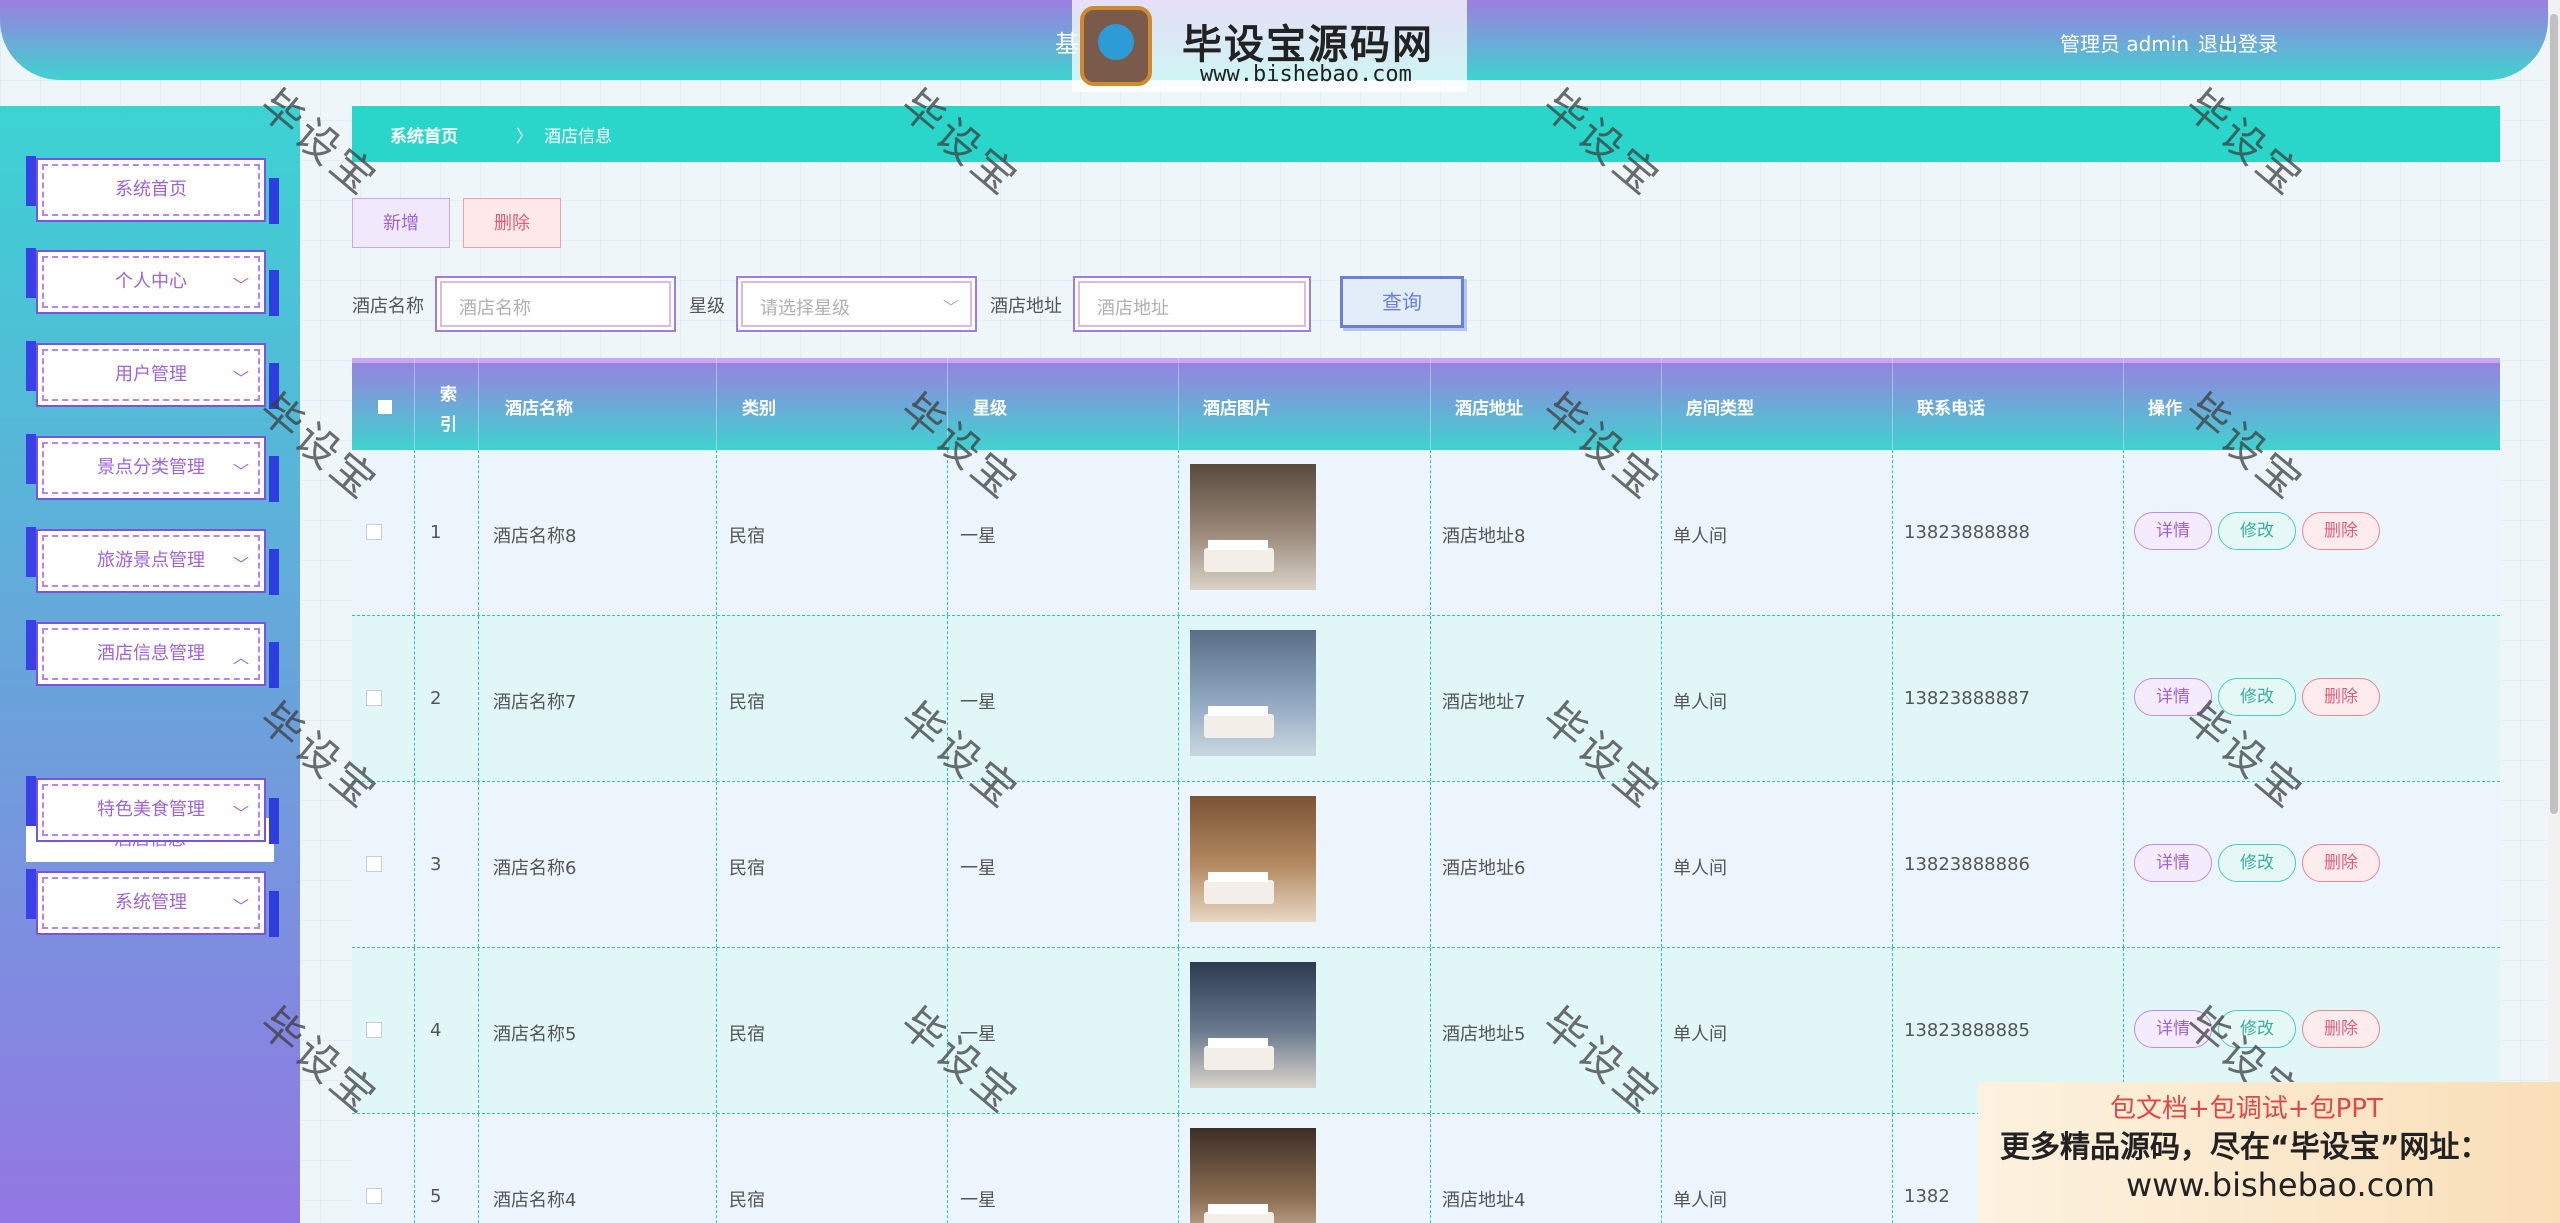 The height and width of the screenshot is (1223, 2560). What do you see at coordinates (152, 190) in the screenshot?
I see `sidebar-item-home: 系统首页` at bounding box center [152, 190].